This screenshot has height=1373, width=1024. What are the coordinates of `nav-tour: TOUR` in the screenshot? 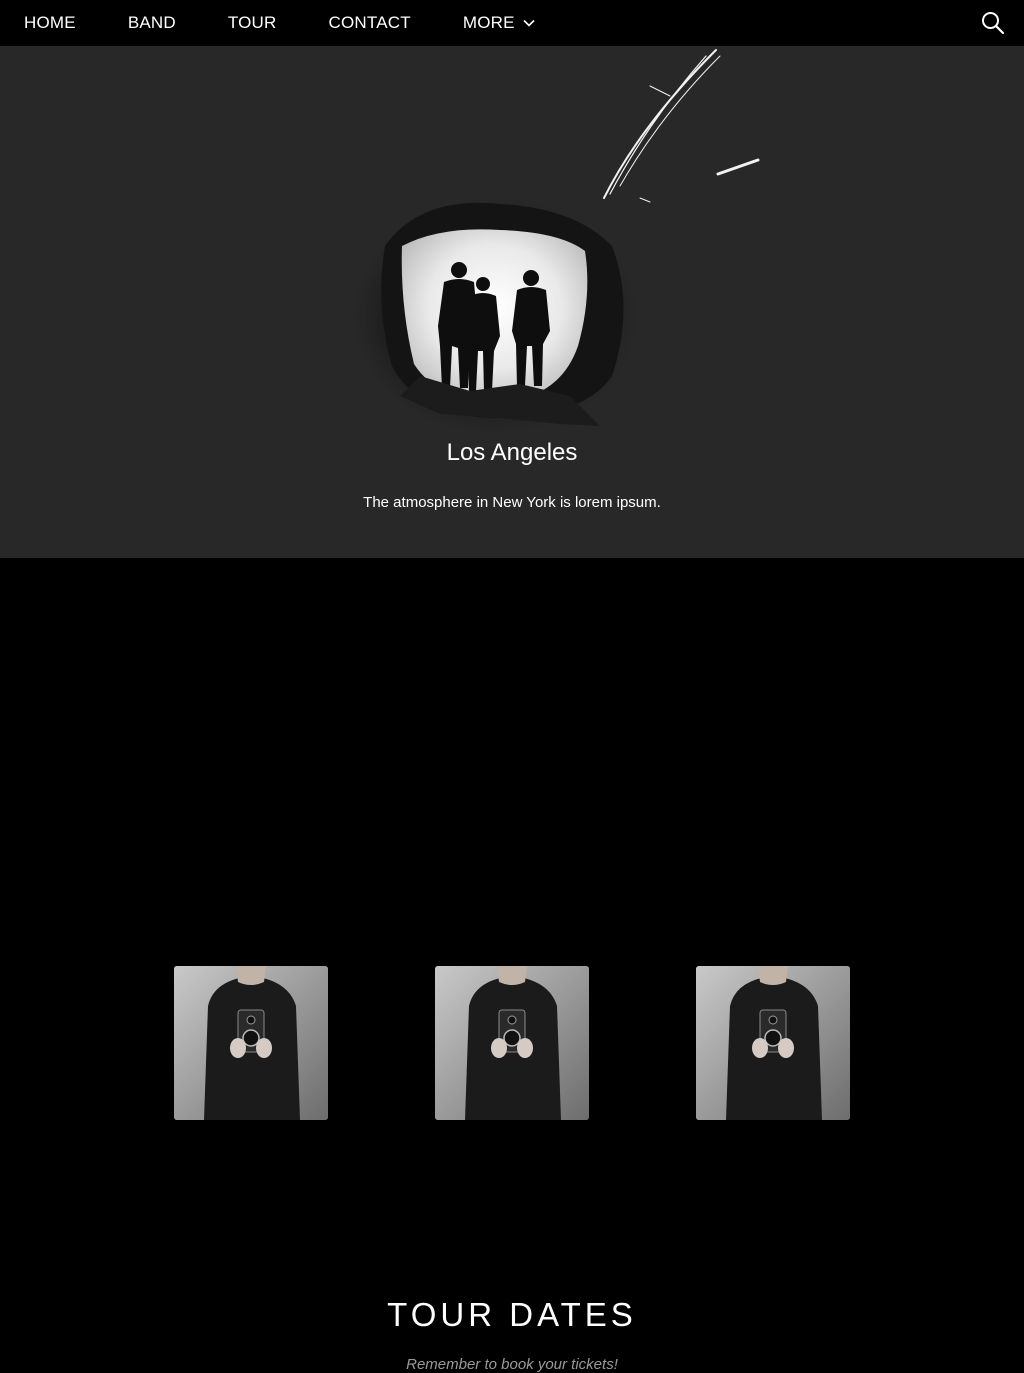 It's located at (252, 23).